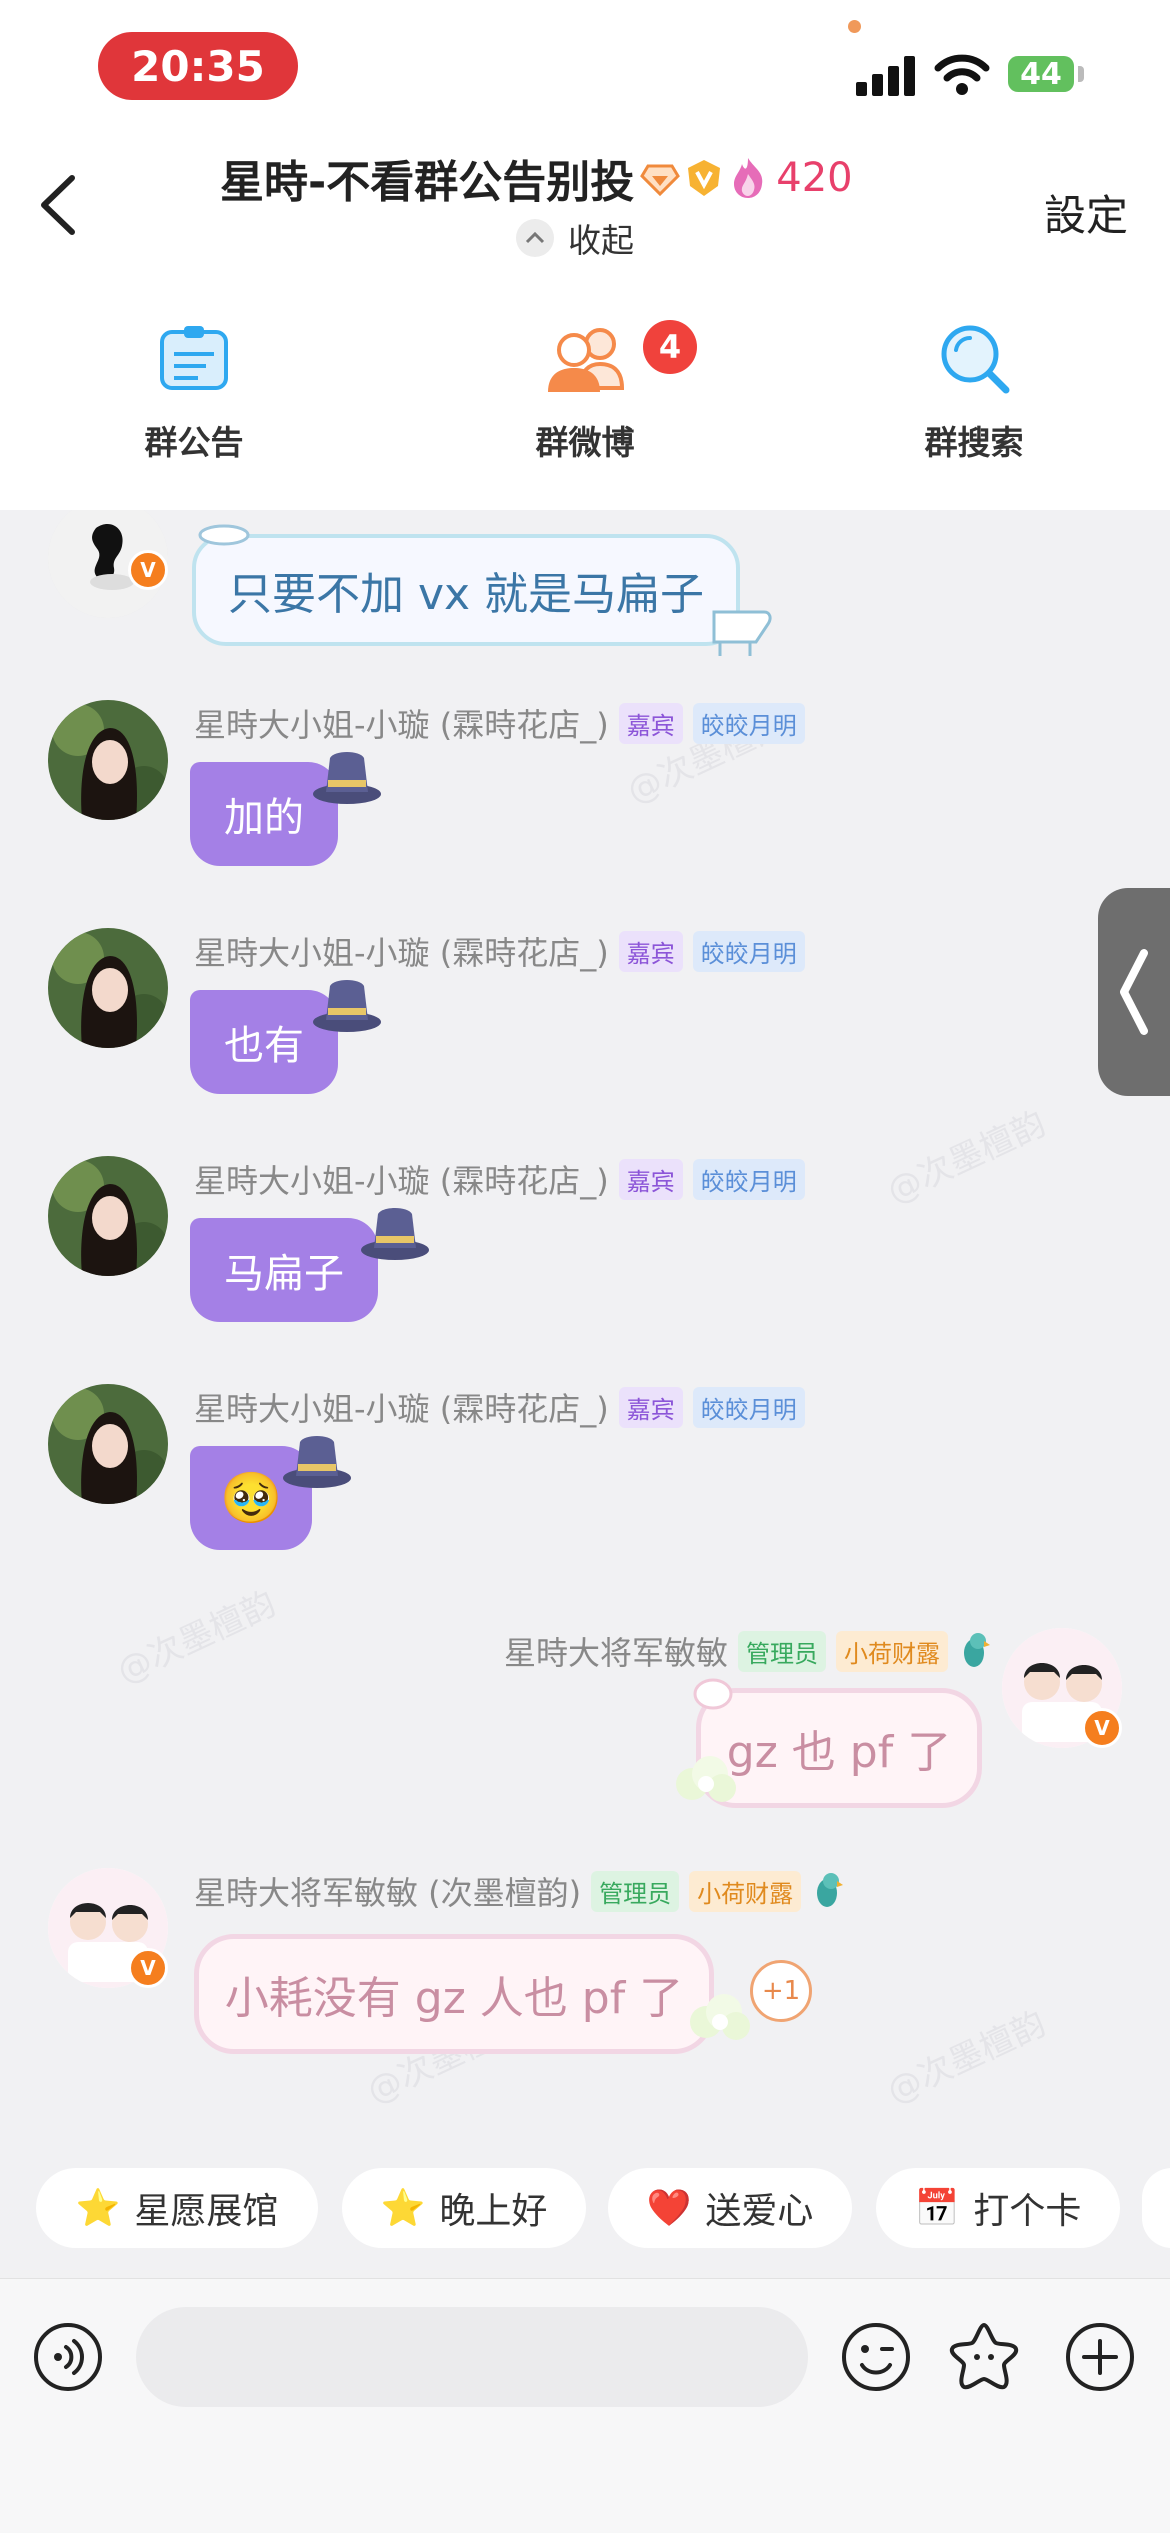  I want to click on quick-actions-bar: ⭐ 星愿展馆 ⭐ 晚上好 ❤️ 送爱心 📅 打个卡, so click(585, 2208).